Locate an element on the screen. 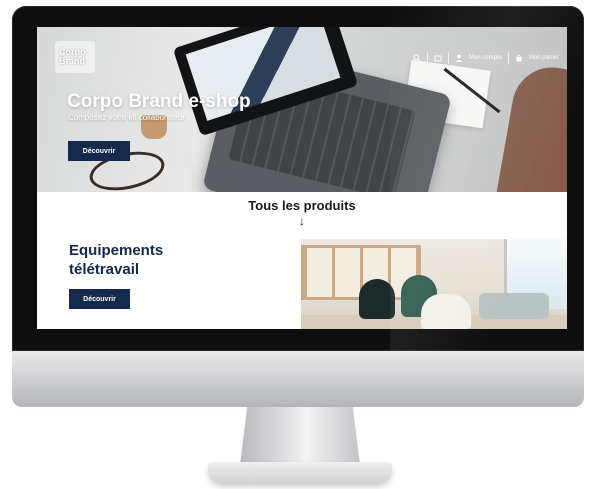  top-nav: Mon compte Mon panier is located at coordinates (486, 58).